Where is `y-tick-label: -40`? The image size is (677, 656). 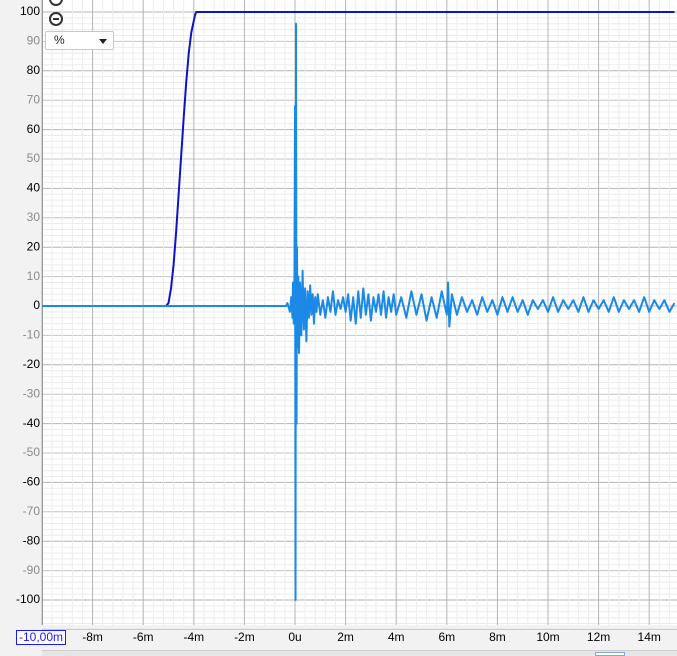 y-tick-label: -40 is located at coordinates (32, 423).